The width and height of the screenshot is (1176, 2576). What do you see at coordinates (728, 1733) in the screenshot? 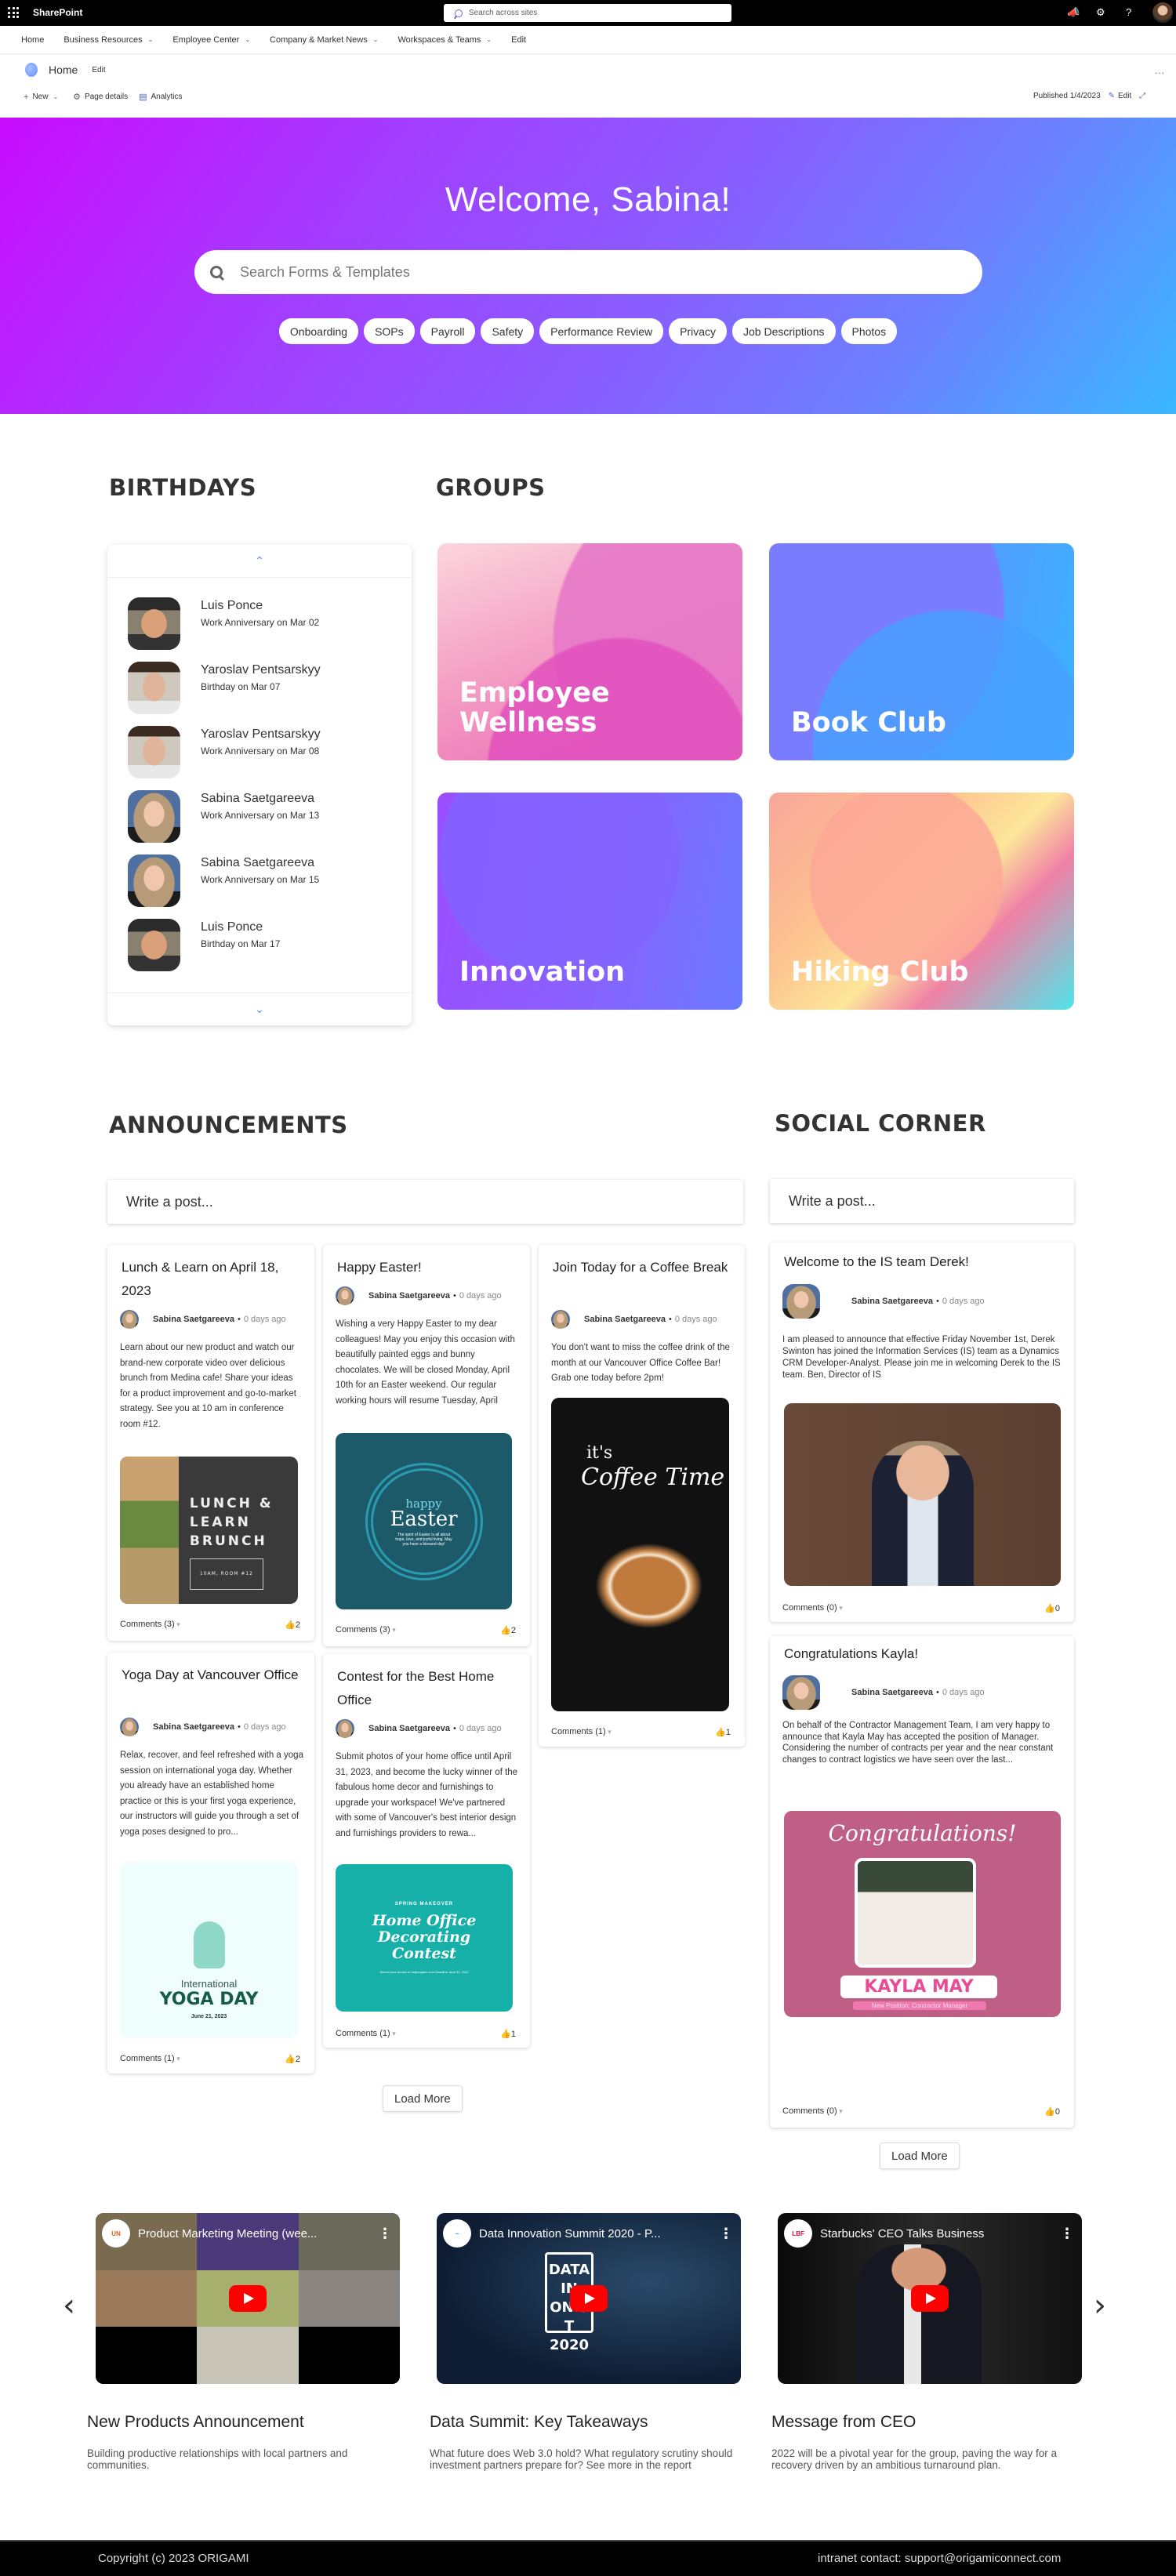
I see `like-count: 1` at bounding box center [728, 1733].